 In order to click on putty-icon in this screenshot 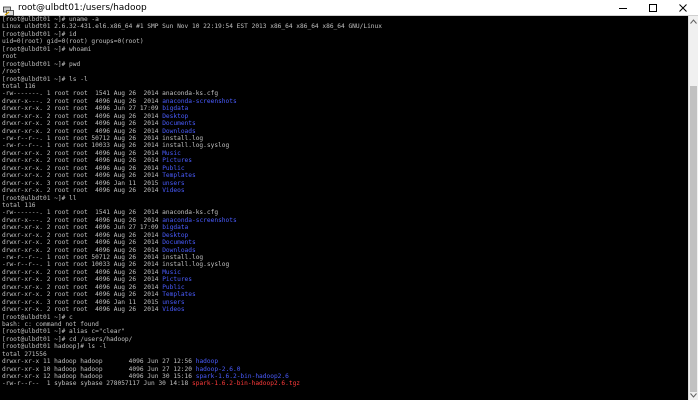, I will do `click(8, 9)`.